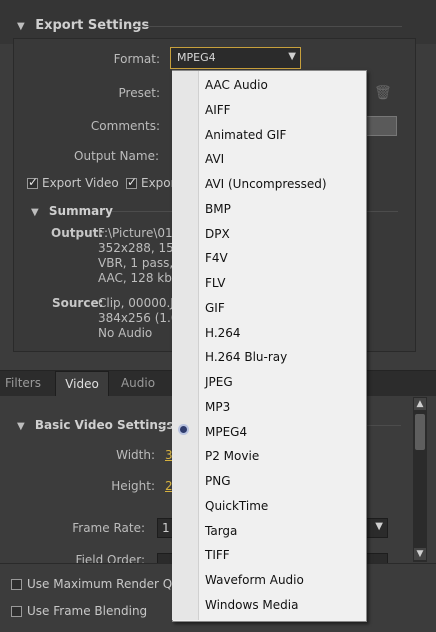  I want to click on format-menu-item: PNG, so click(218, 481).